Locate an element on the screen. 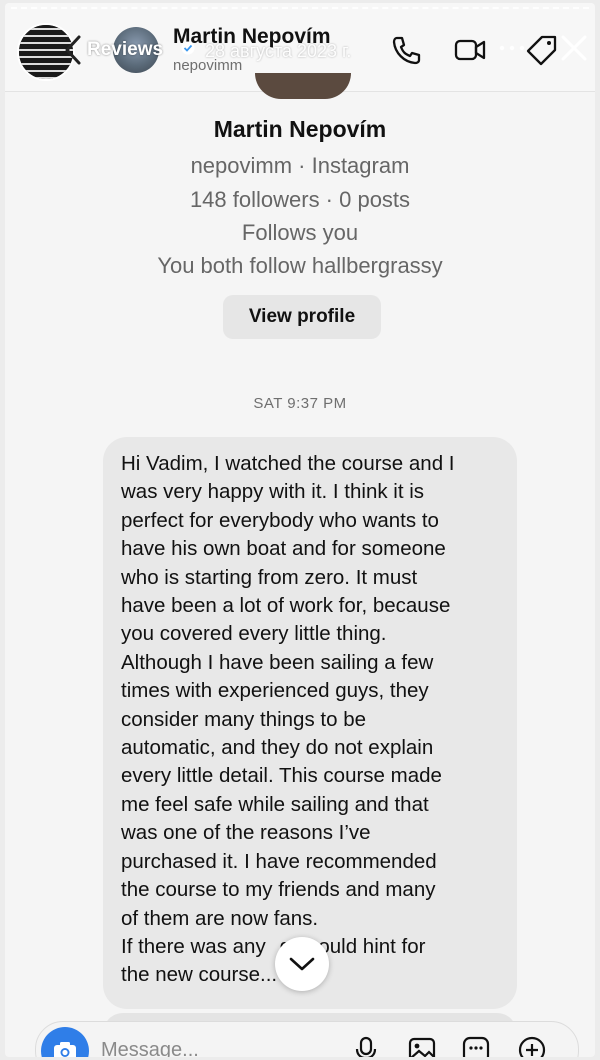  story-title: Reviews is located at coordinates (125, 50).